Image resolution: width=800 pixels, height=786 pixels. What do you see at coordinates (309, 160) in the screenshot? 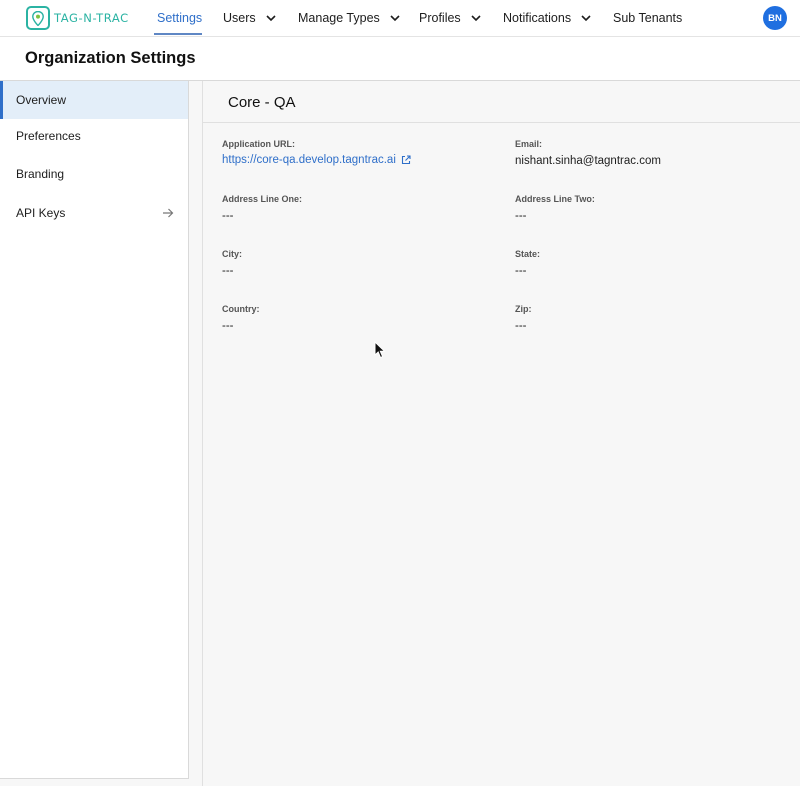
I see `application-url-value: https://core-qa.develop.tagntrac.ai` at bounding box center [309, 160].